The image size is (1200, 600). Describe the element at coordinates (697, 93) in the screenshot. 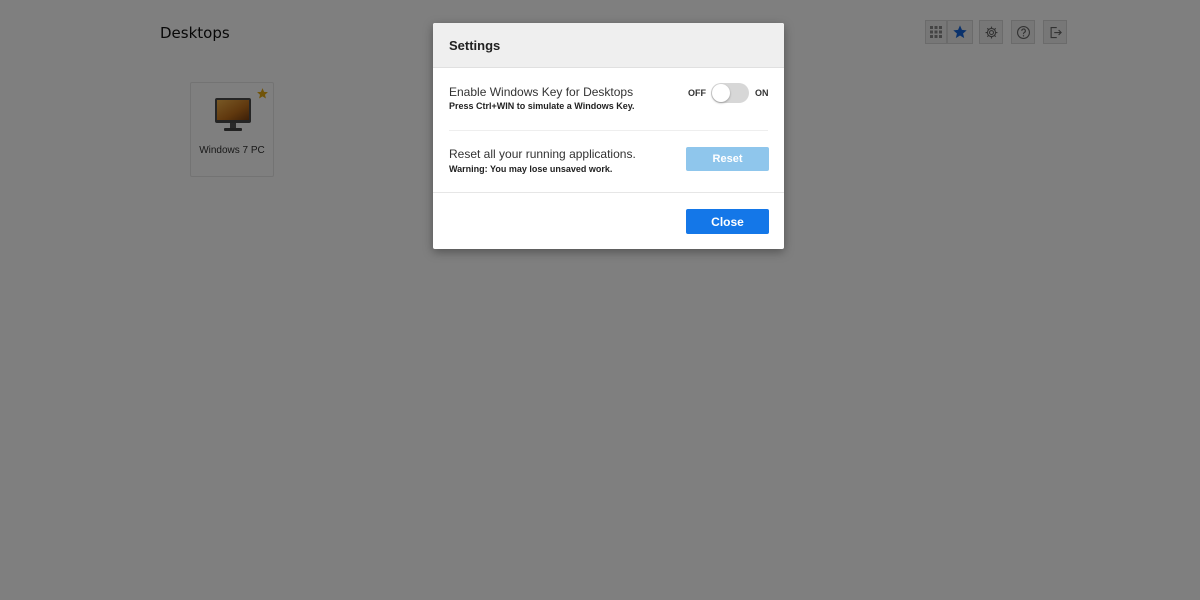

I see `toggle-off-label: OFF` at that location.